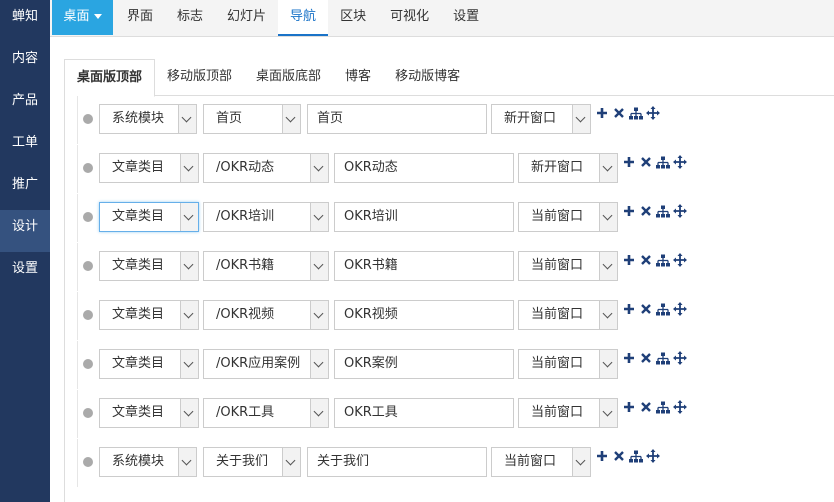 Image resolution: width=834 pixels, height=502 pixels. I want to click on title-input: OKR培训, so click(424, 217).